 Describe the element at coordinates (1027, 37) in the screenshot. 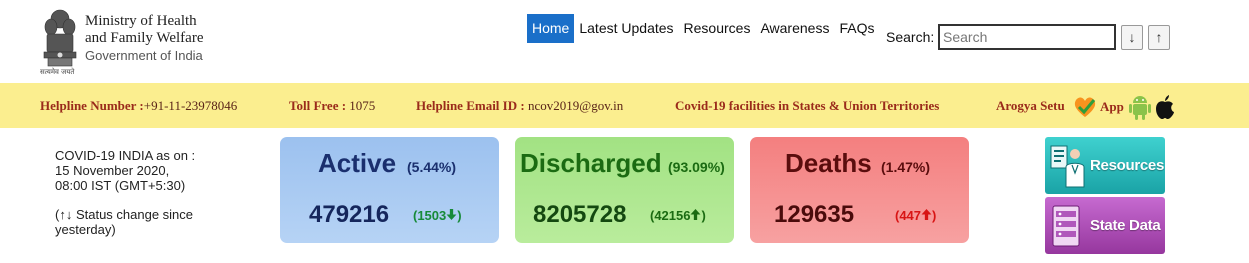

I see `search-input` at that location.